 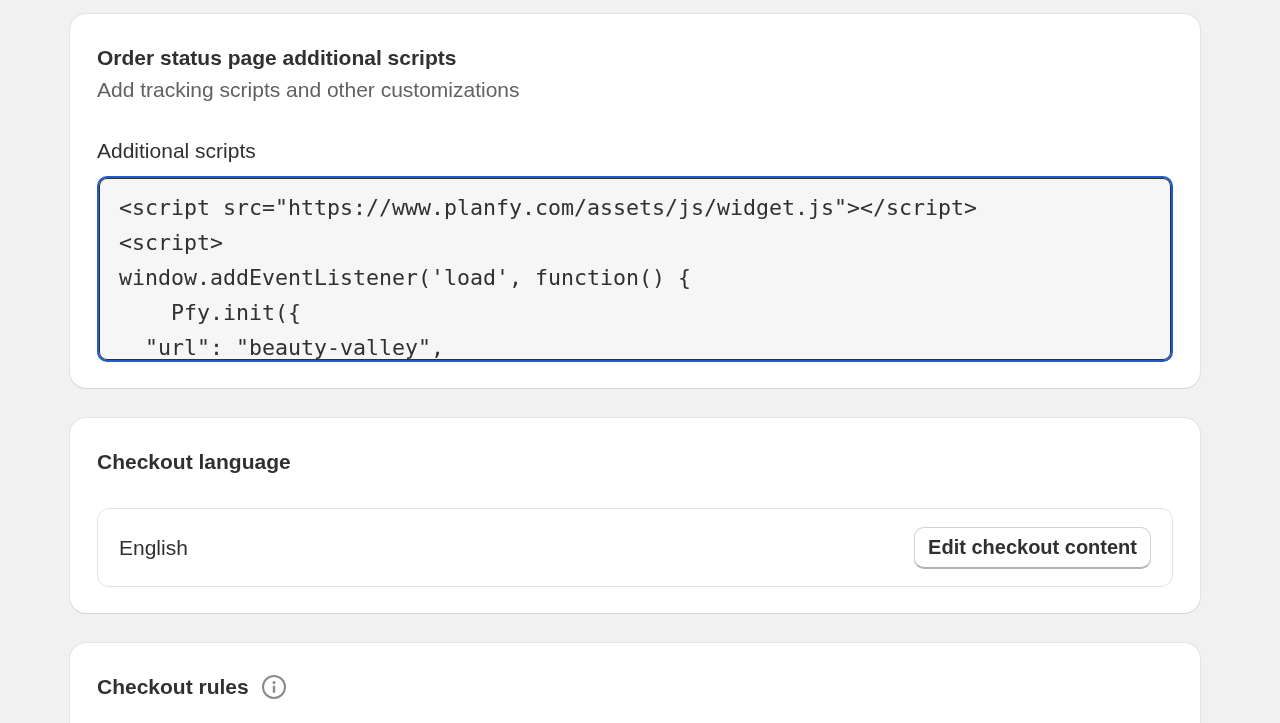 I want to click on field-label: Additional scripts, so click(x=177, y=151).